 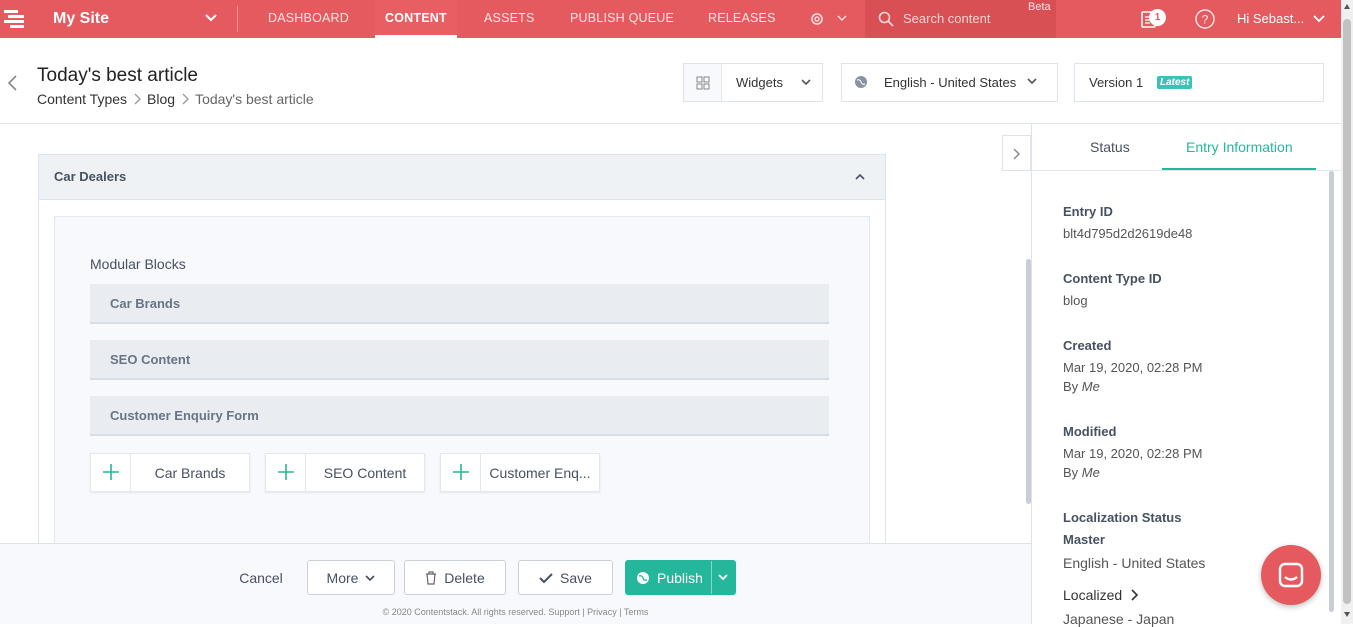 What do you see at coordinates (860, 177) in the screenshot?
I see `chevron-up-icon` at bounding box center [860, 177].